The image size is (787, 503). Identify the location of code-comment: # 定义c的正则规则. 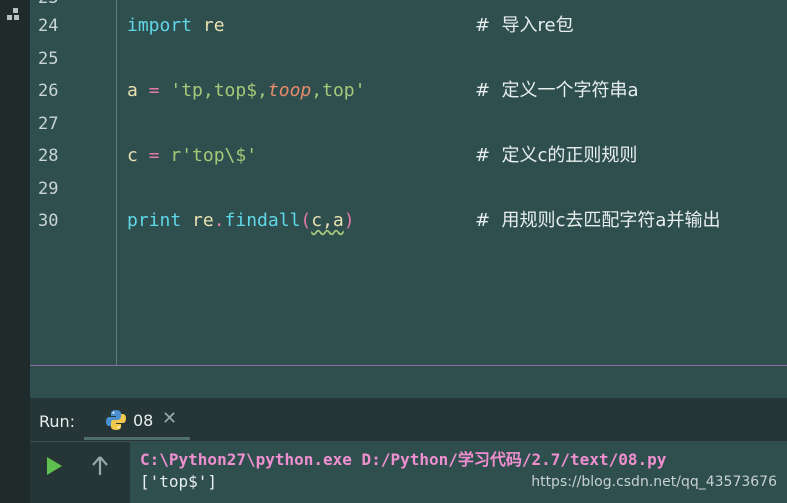
(556, 155).